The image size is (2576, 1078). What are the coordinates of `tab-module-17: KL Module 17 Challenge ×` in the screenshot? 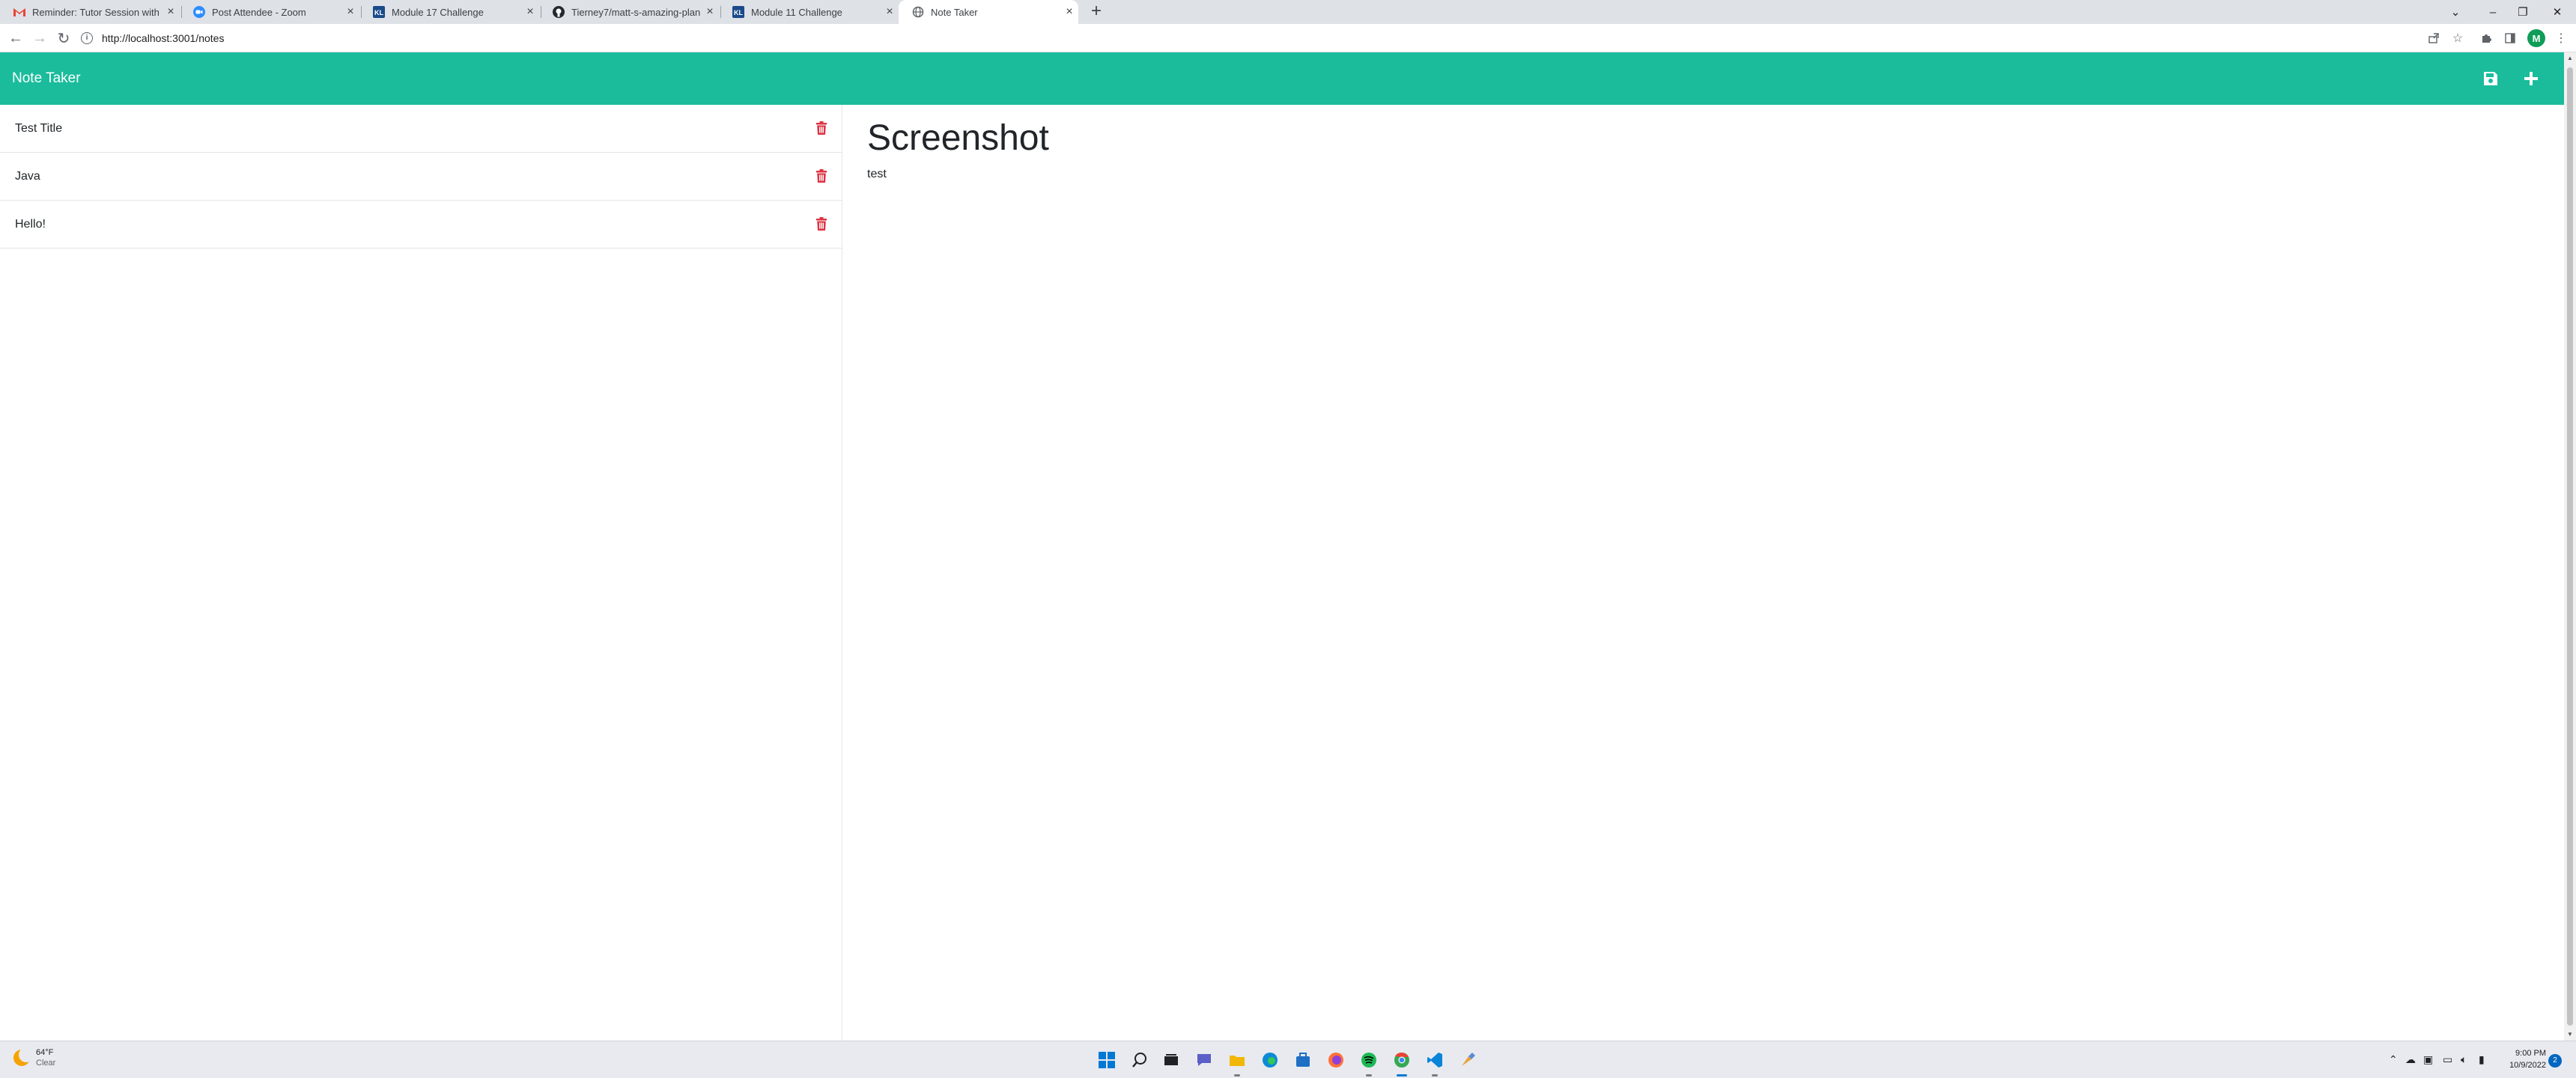 It's located at (449, 12).